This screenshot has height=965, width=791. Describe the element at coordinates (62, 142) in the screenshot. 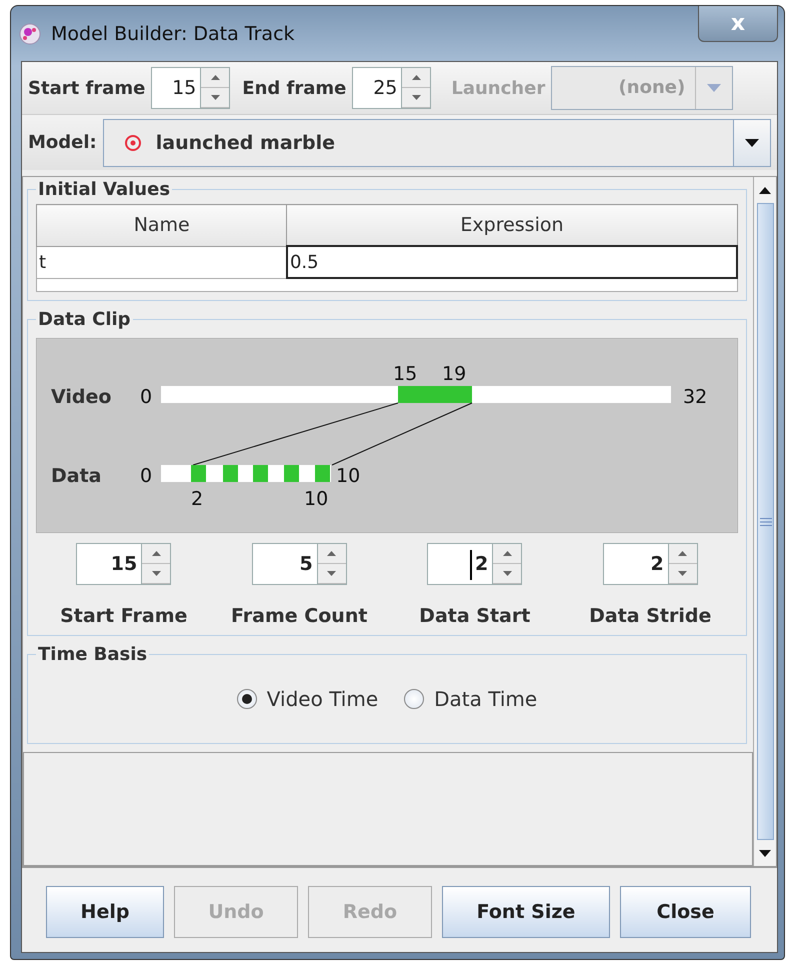

I see `model-label: Model:` at that location.